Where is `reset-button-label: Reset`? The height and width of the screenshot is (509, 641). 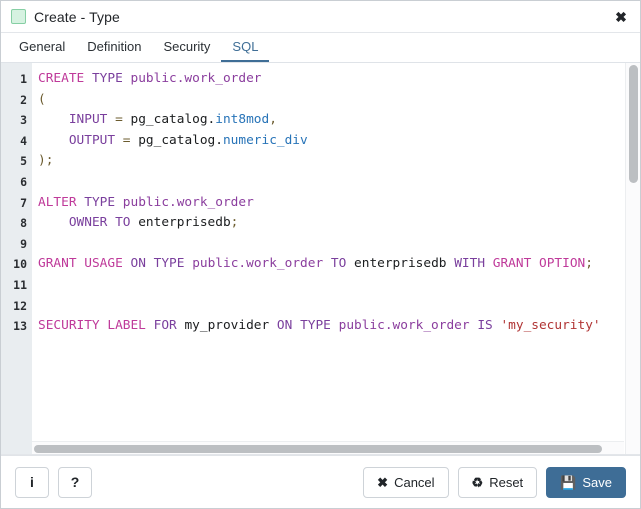 reset-button-label: Reset is located at coordinates (506, 482).